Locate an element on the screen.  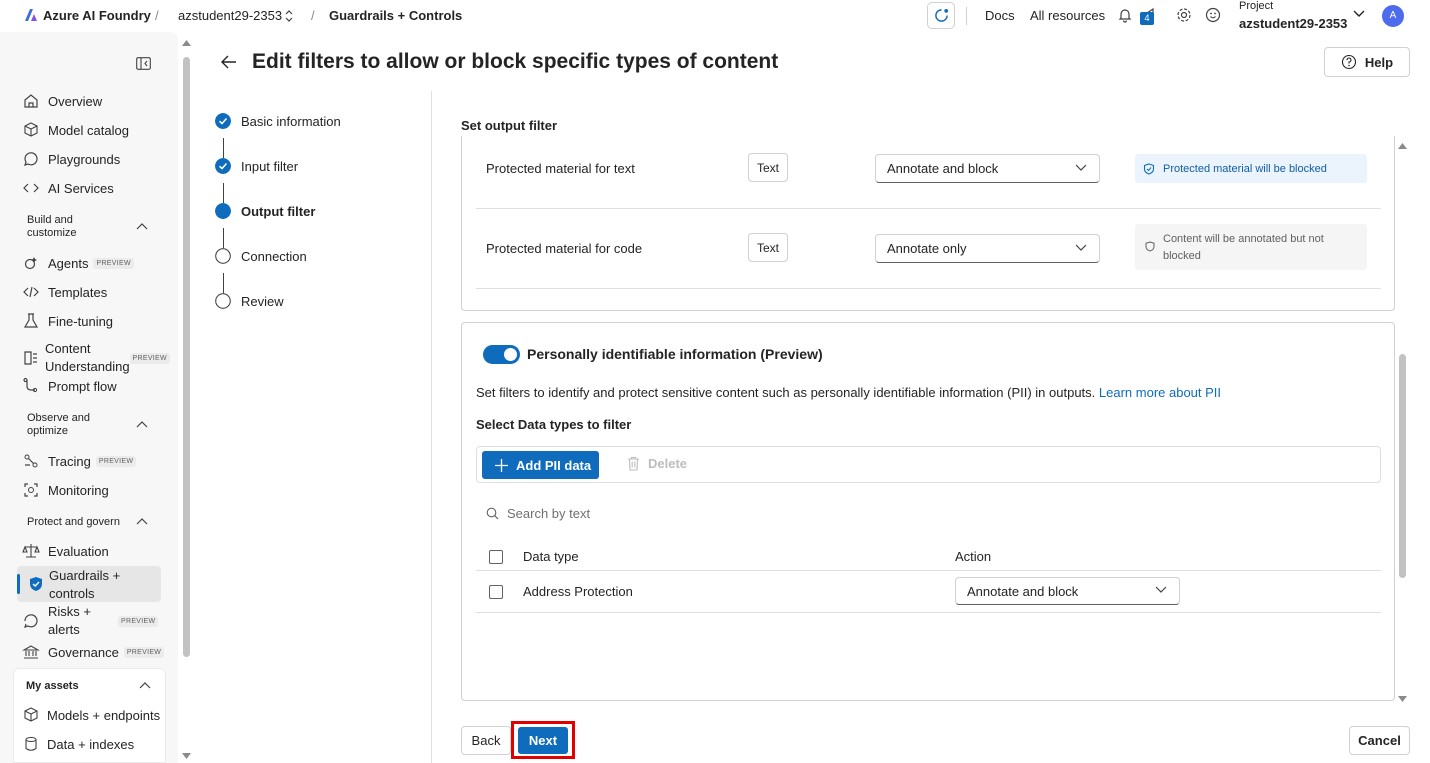
agent-icon is located at coordinates (30, 263).